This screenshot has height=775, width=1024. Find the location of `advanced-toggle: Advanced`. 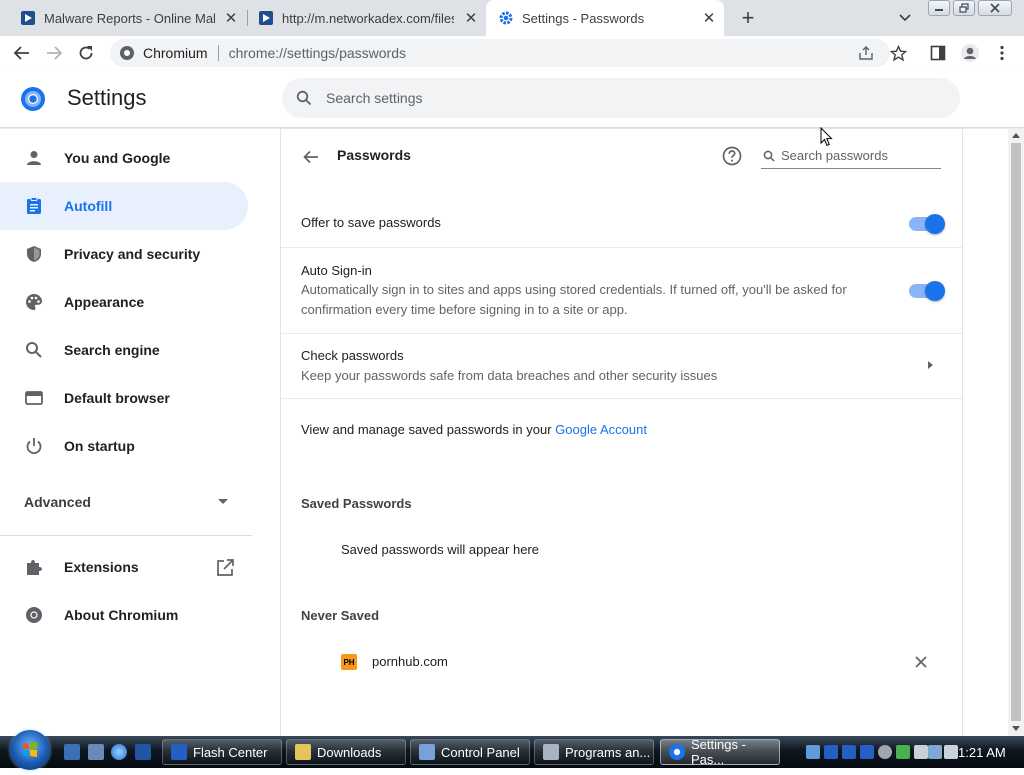

advanced-toggle: Advanced is located at coordinates (57, 502).